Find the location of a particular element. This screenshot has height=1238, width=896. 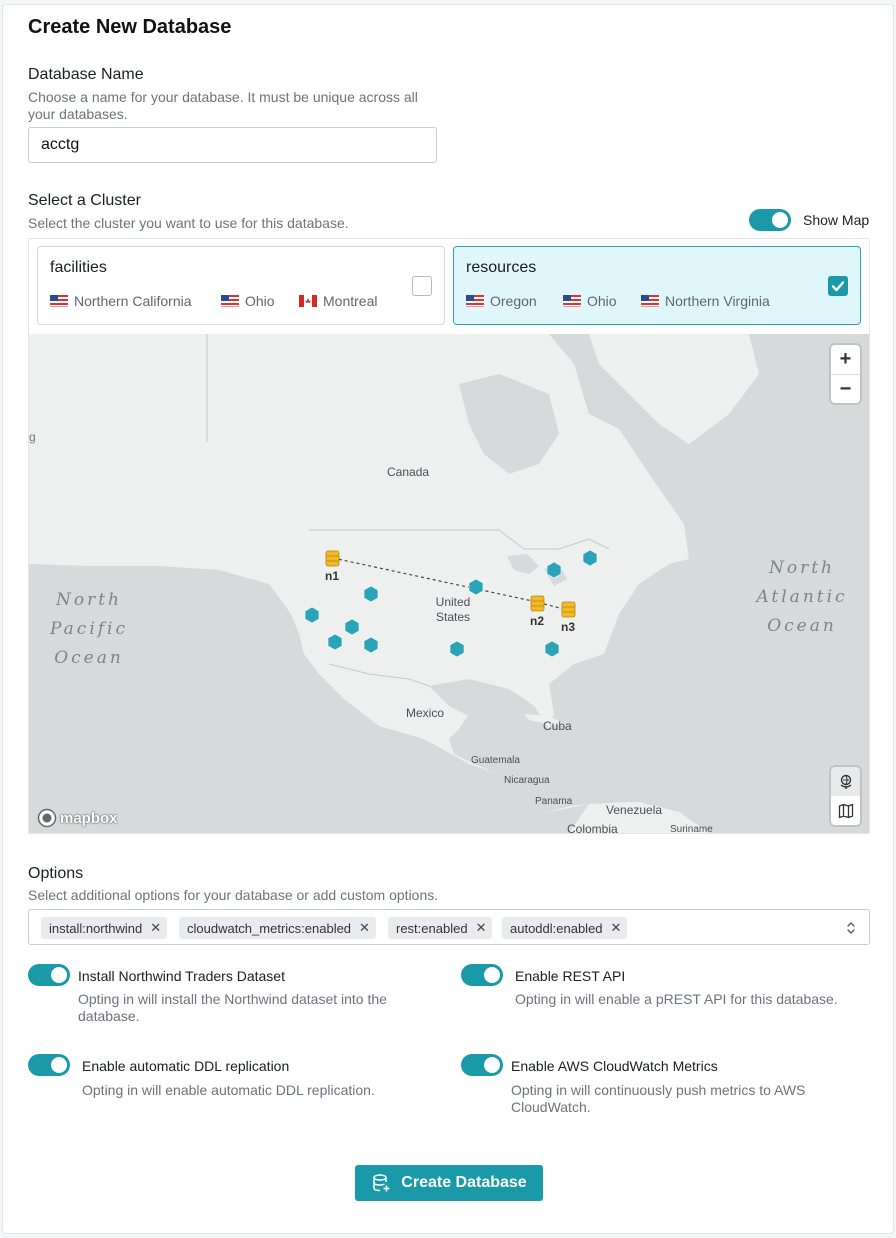

region-item: Oregon is located at coordinates (501, 301).